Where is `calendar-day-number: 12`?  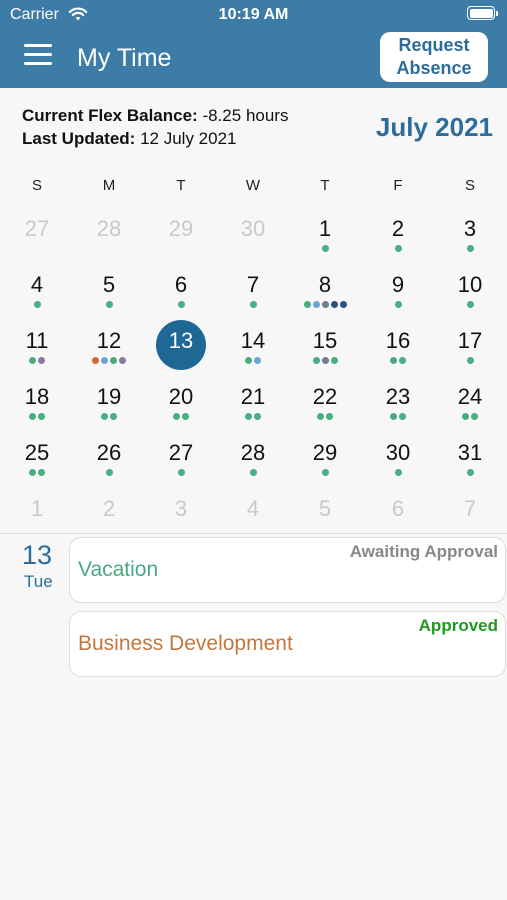
calendar-day-number: 12 is located at coordinates (109, 340).